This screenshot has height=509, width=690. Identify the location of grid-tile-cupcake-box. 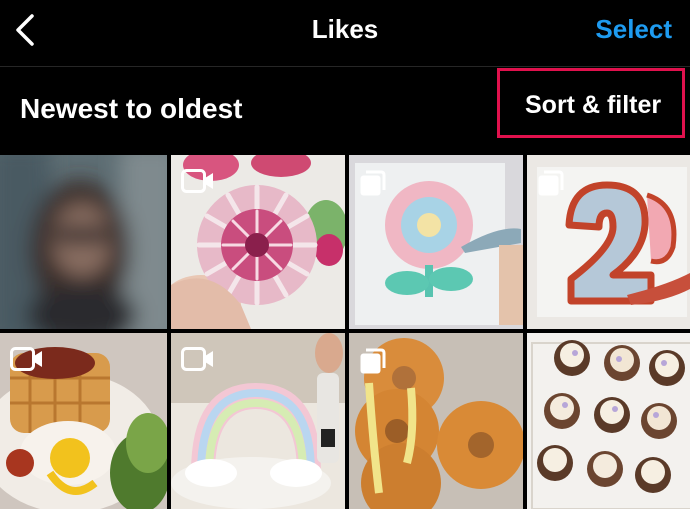
(608, 421).